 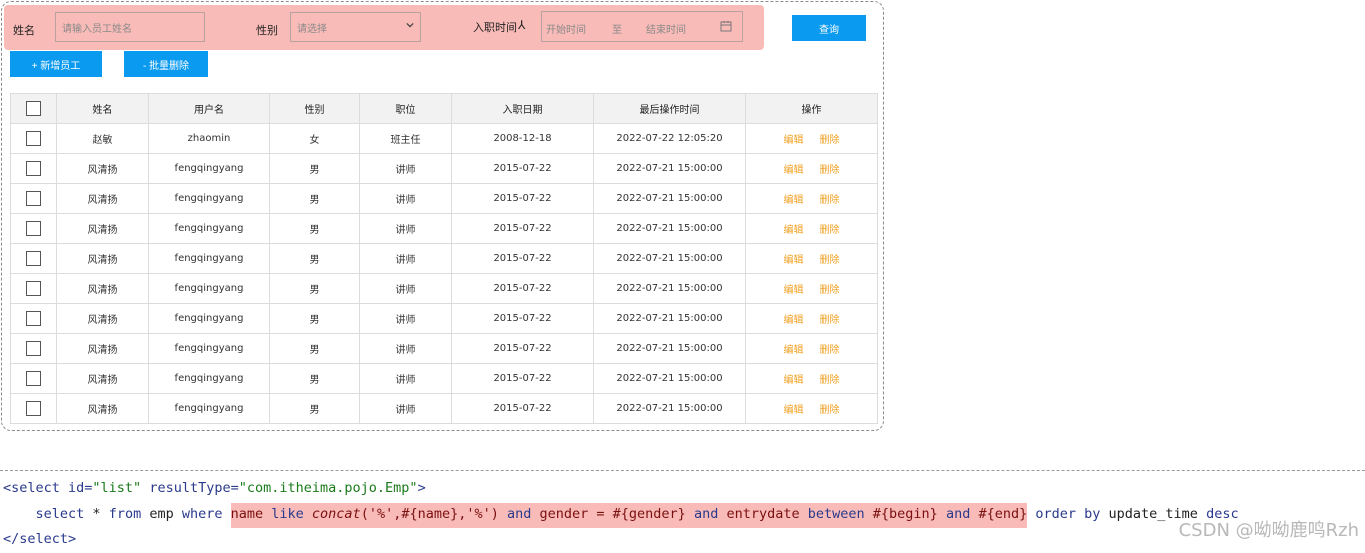 I want to click on entry-date-range: 开始时间 至 结束时间, so click(x=642, y=26).